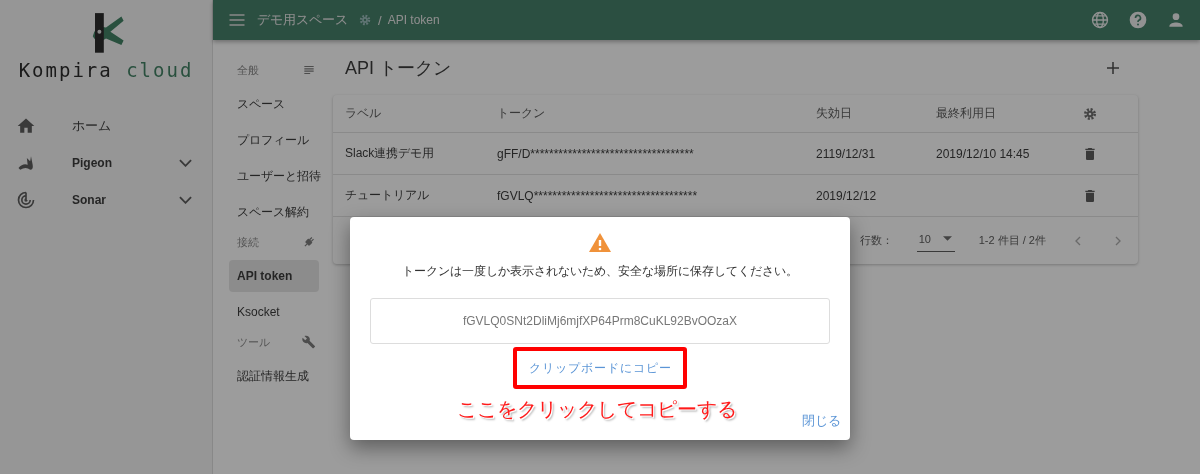 The width and height of the screenshot is (1200, 474). I want to click on annotation-text: ここをクリックしてコピーする, so click(597, 409).